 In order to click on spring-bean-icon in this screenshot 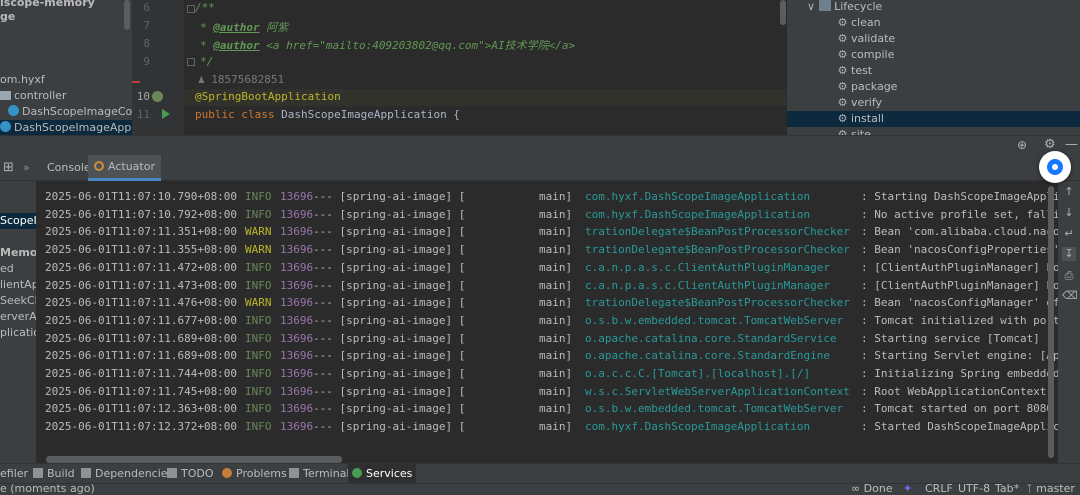, I will do `click(157, 96)`.